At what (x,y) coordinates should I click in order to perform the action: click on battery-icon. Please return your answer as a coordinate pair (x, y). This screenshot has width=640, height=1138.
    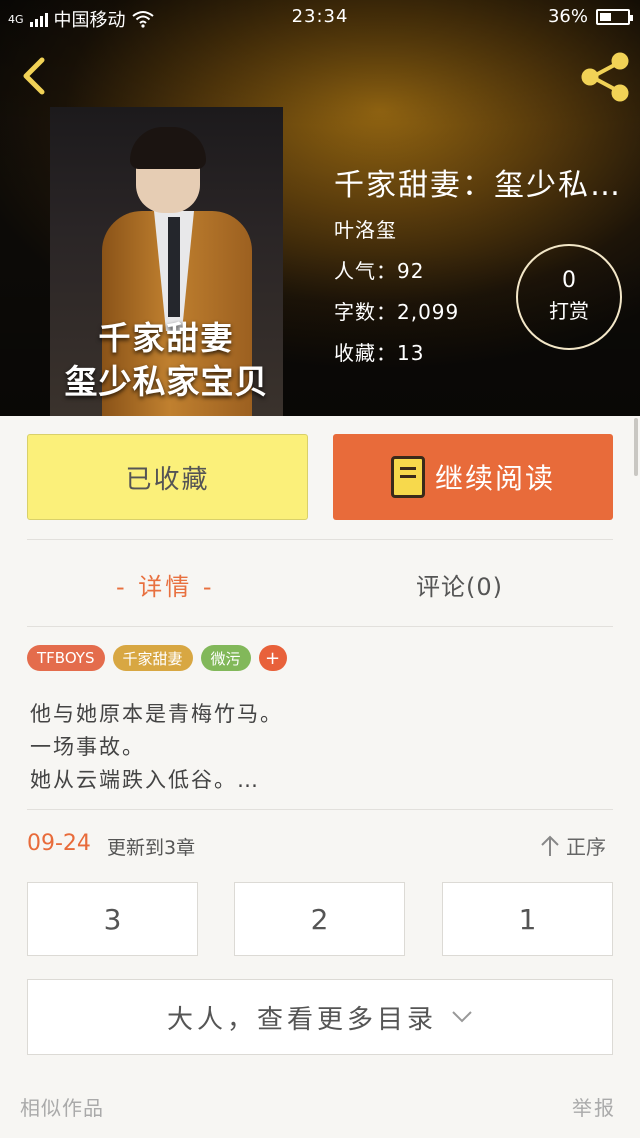
    Looking at the image, I should click on (614, 16).